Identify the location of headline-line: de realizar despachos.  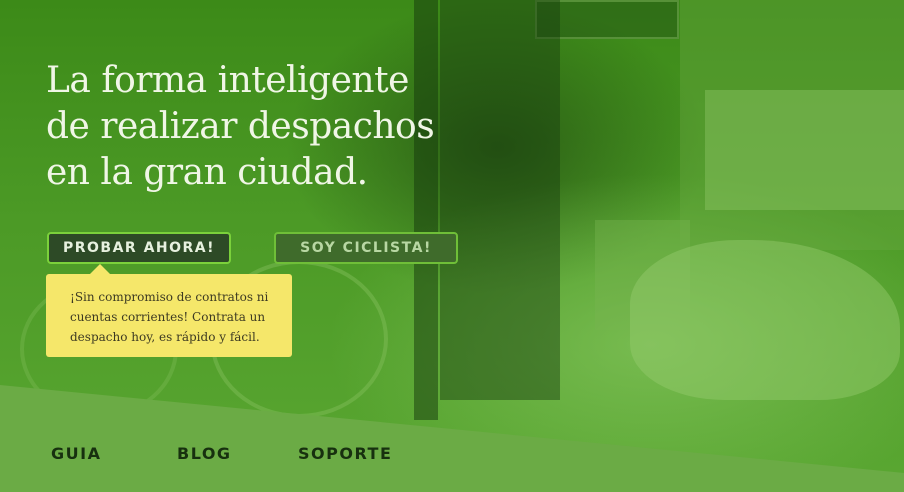
(240, 126).